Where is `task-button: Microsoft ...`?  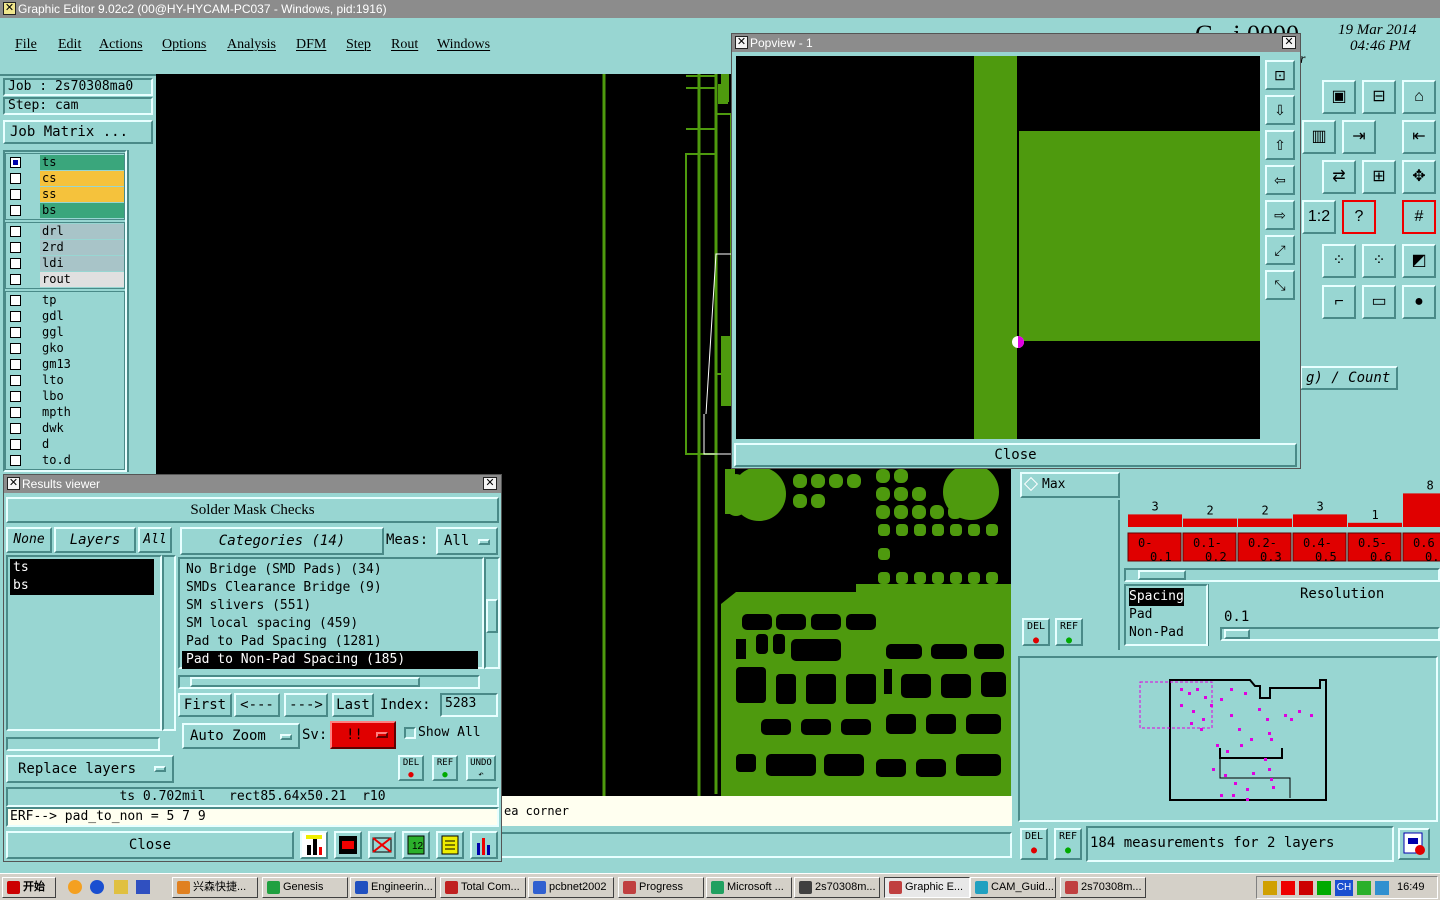
task-button: Microsoft ... is located at coordinates (749, 887).